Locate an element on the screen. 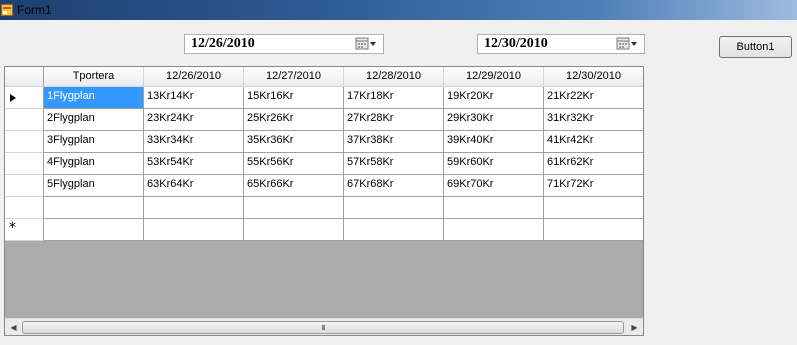  grid-cell: 13Kr14Kr is located at coordinates (194, 98).